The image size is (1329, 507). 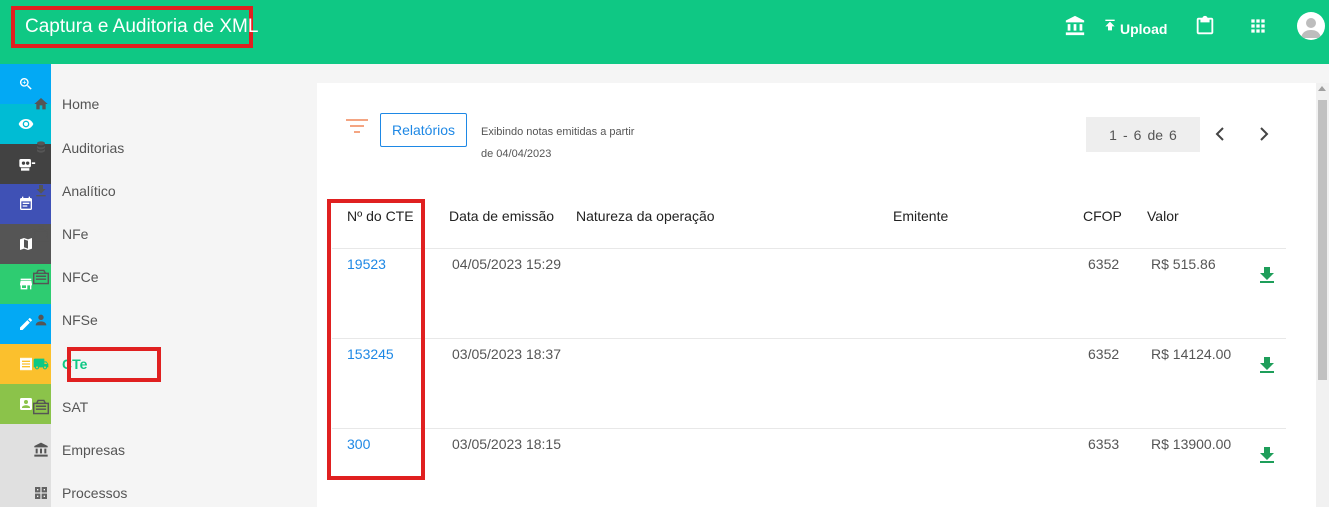 I want to click on truck-icon, so click(x=41, y=364).